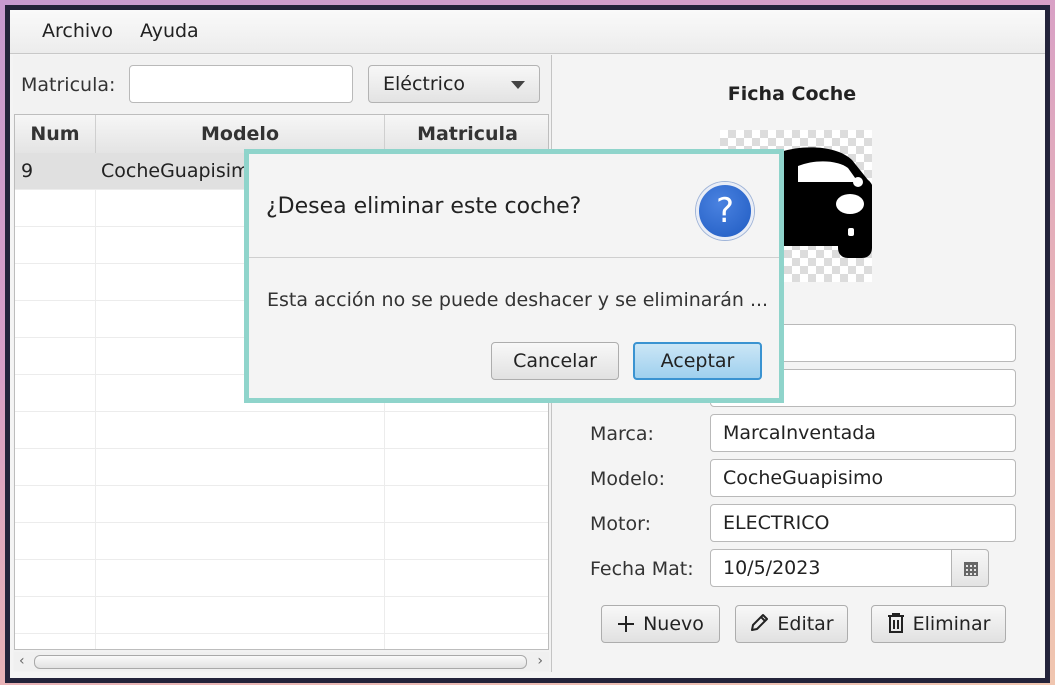 Image resolution: width=1055 pixels, height=685 pixels. Describe the element at coordinates (863, 433) in the screenshot. I see `marca-field: MarcaInventada` at that location.